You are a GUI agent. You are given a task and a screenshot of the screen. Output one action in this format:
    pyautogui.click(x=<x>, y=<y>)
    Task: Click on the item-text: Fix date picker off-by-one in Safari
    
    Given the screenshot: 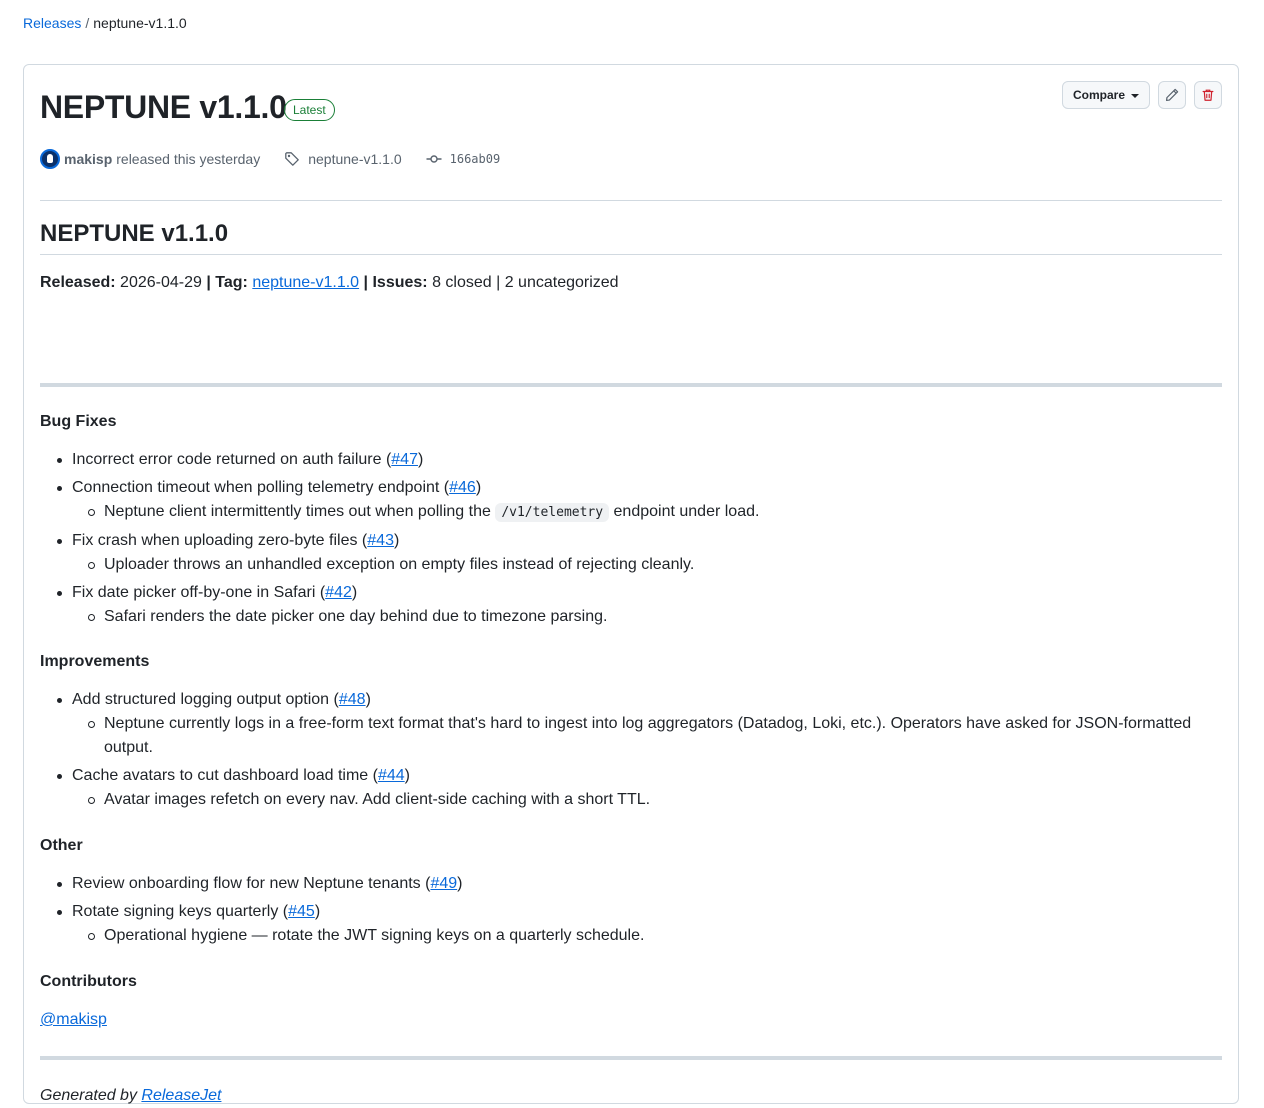 What is the action you would take?
    pyautogui.click(x=194, y=592)
    